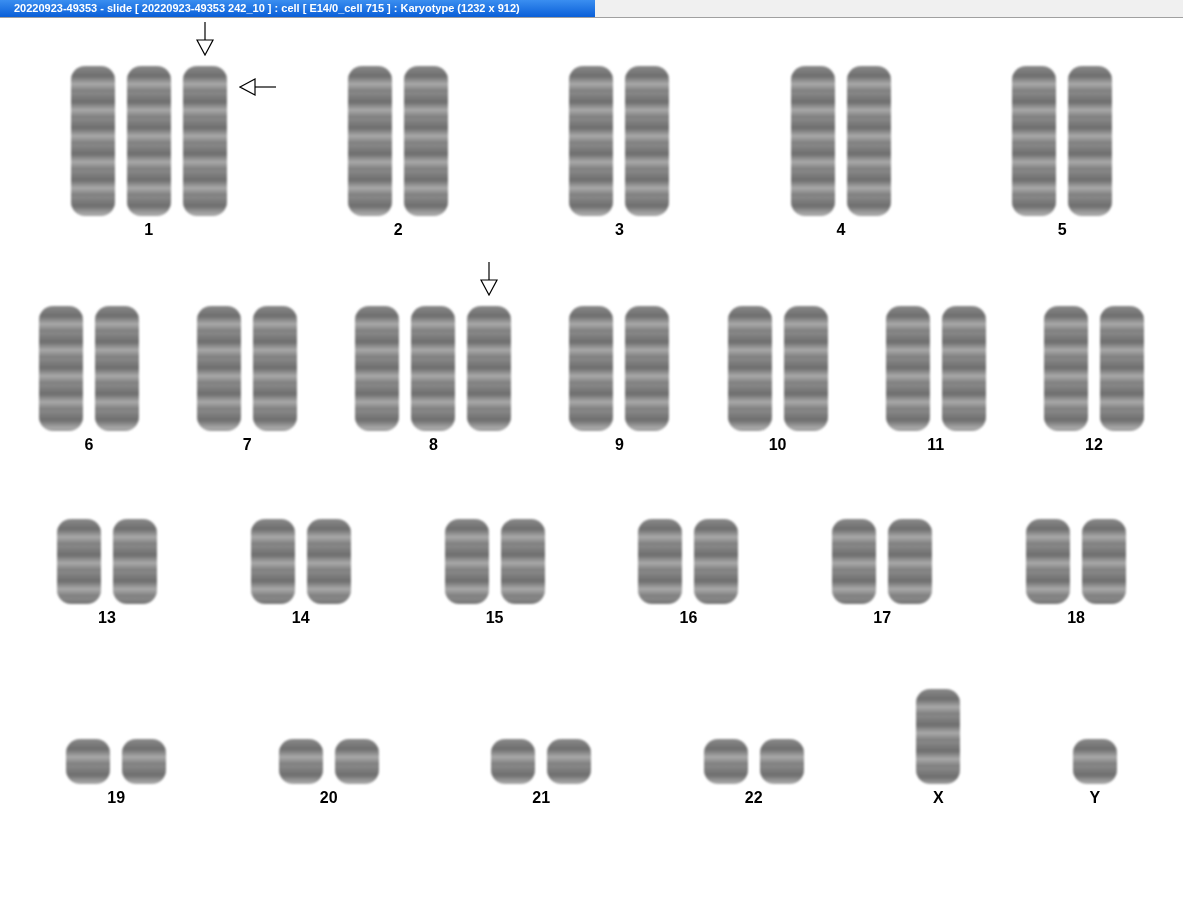  Describe the element at coordinates (1094, 445) in the screenshot. I see `chromosome-number: 12` at that location.